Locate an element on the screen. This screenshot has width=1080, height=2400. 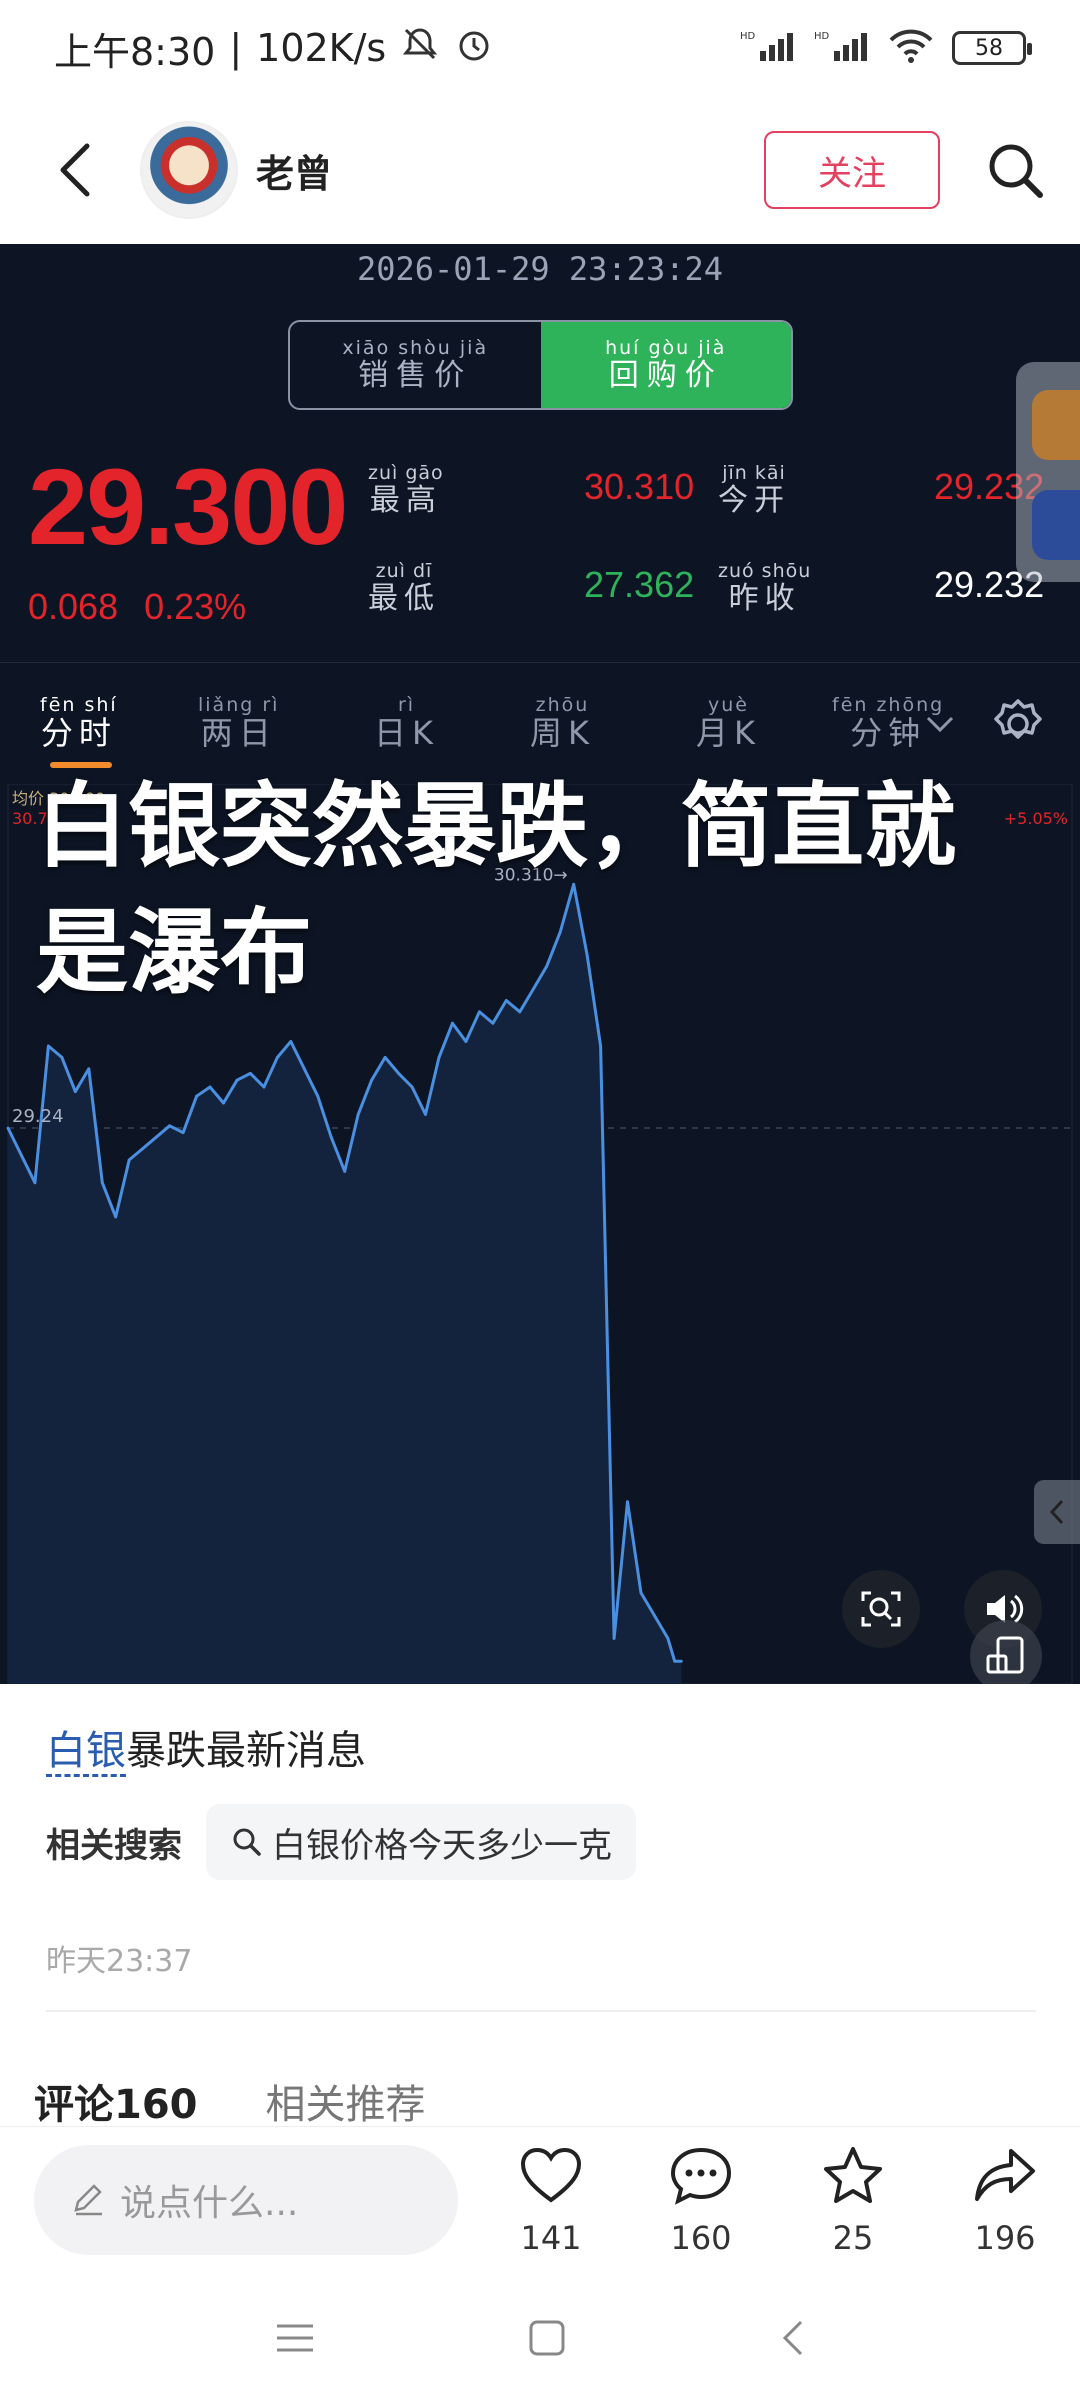
tab-month-k: yuè 月K is located at coordinates (728, 723).